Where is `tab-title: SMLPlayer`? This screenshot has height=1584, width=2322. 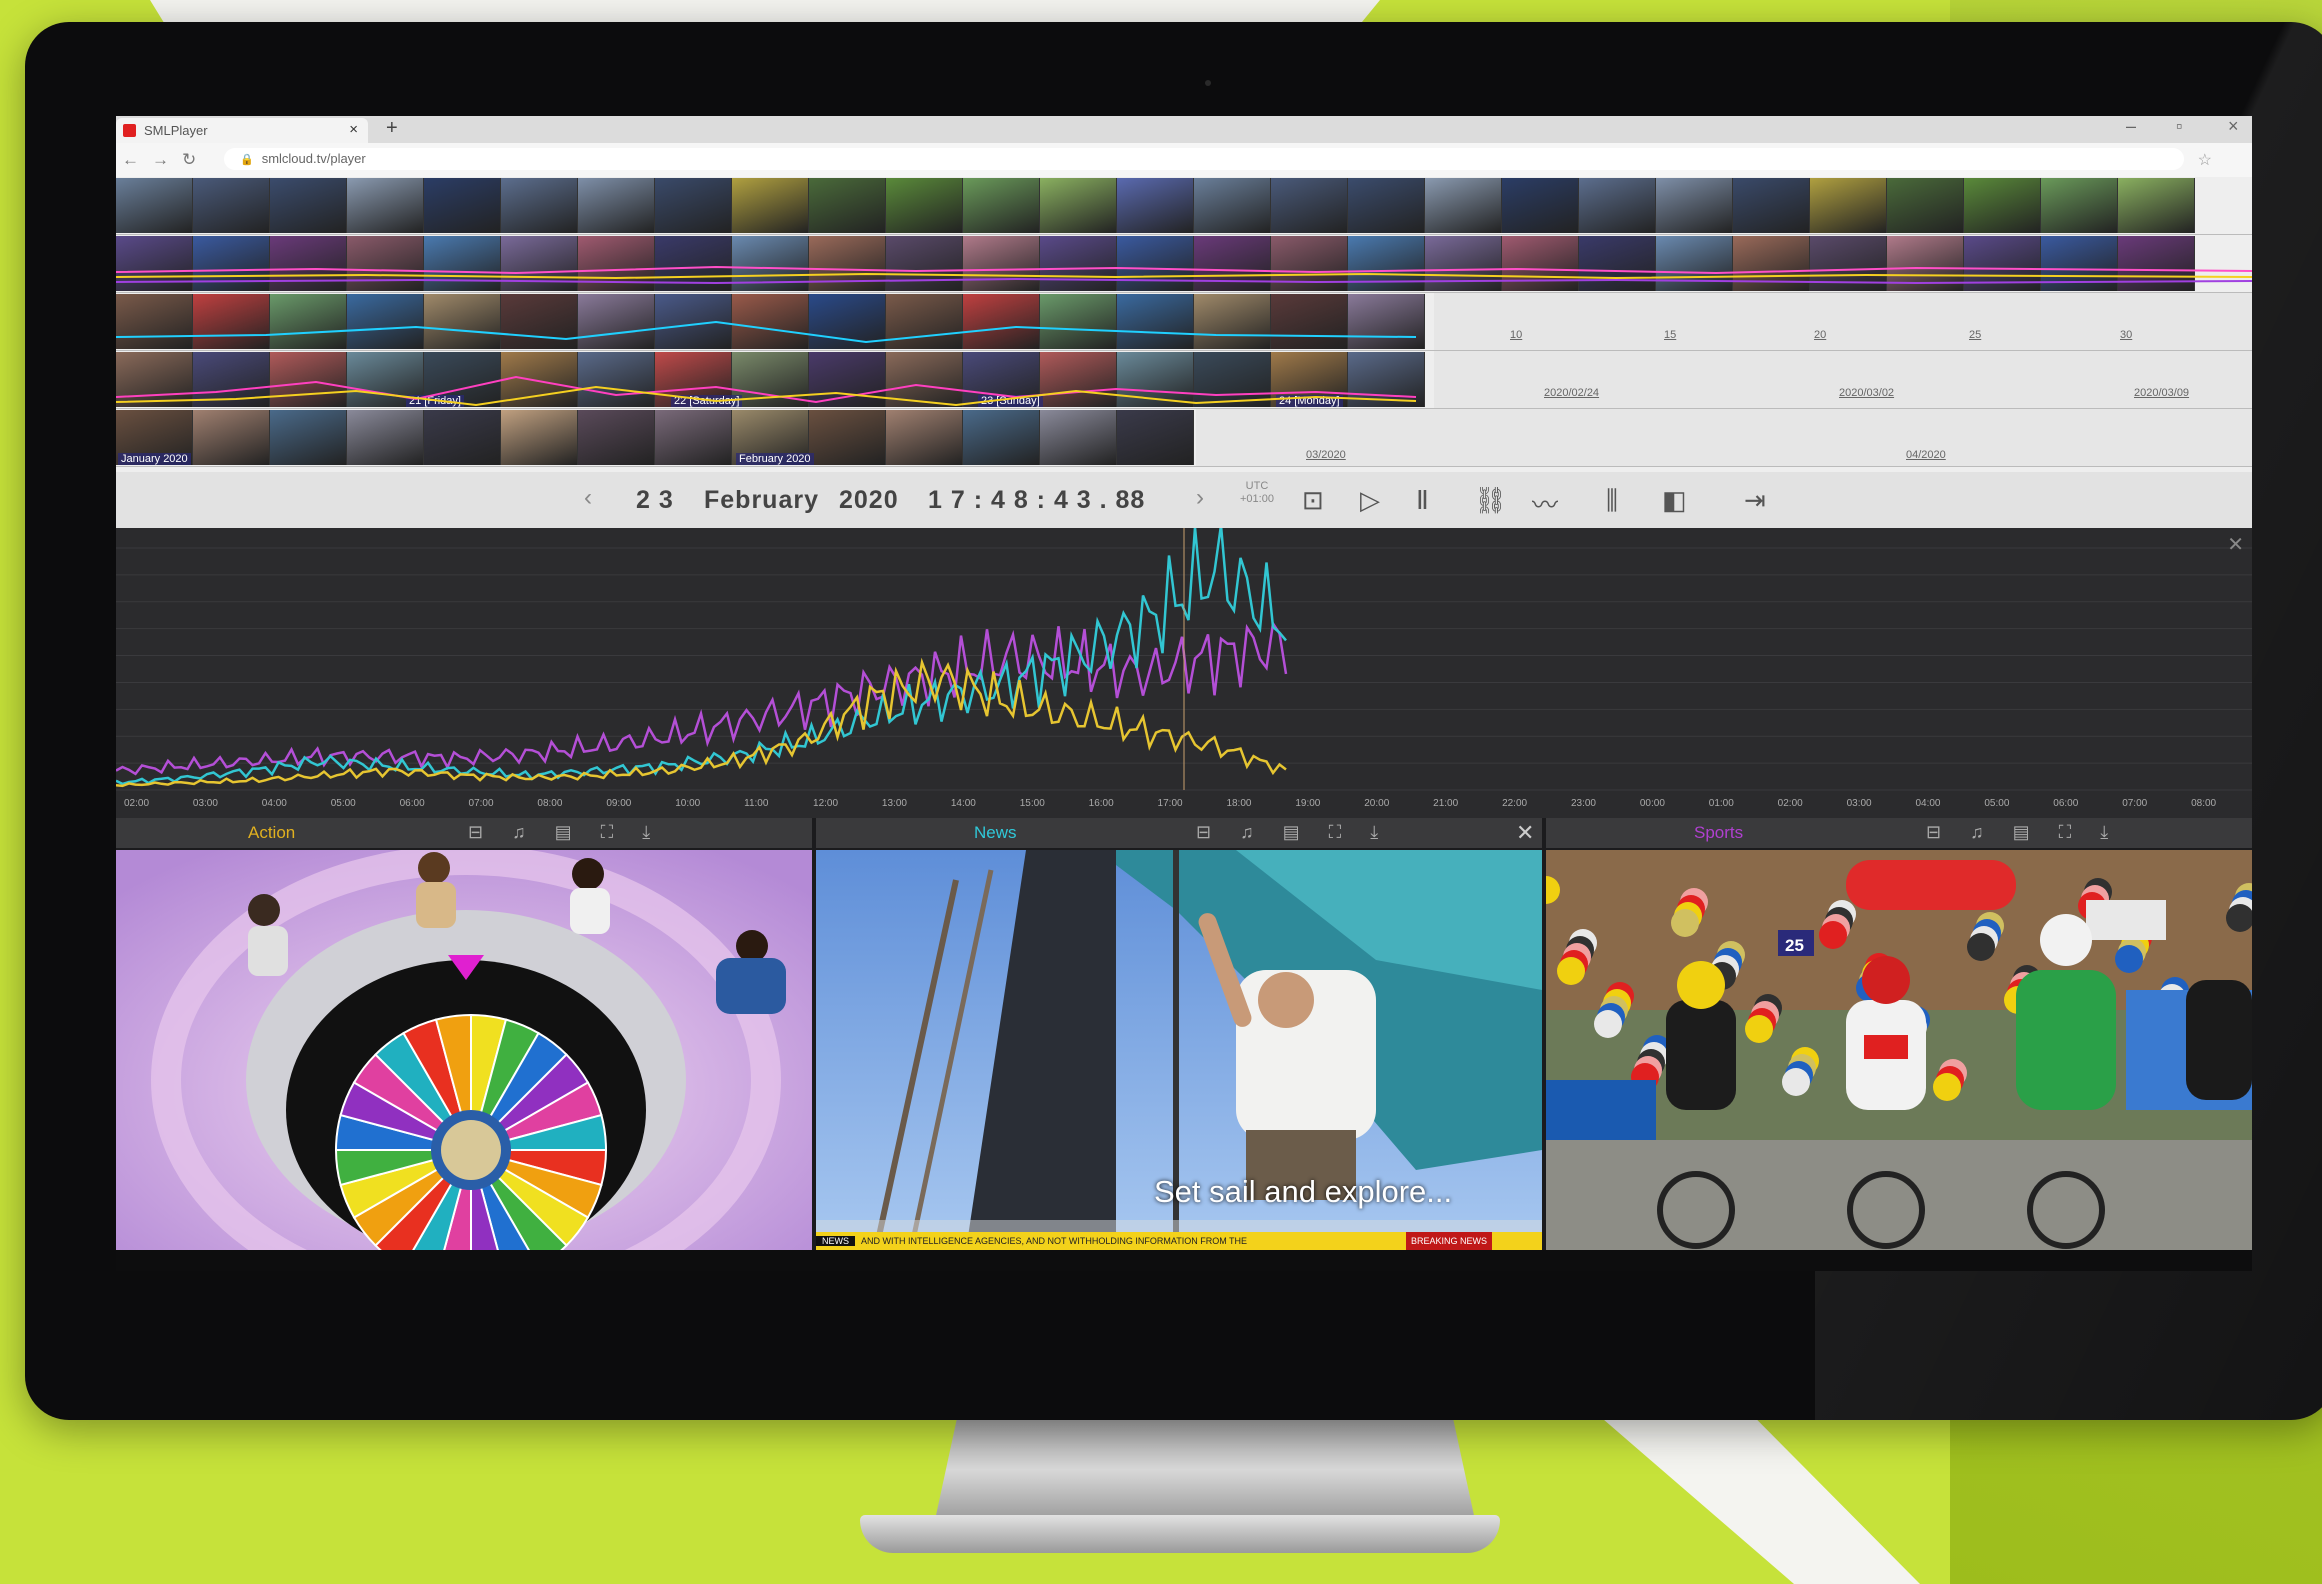 tab-title: SMLPlayer is located at coordinates (176, 130).